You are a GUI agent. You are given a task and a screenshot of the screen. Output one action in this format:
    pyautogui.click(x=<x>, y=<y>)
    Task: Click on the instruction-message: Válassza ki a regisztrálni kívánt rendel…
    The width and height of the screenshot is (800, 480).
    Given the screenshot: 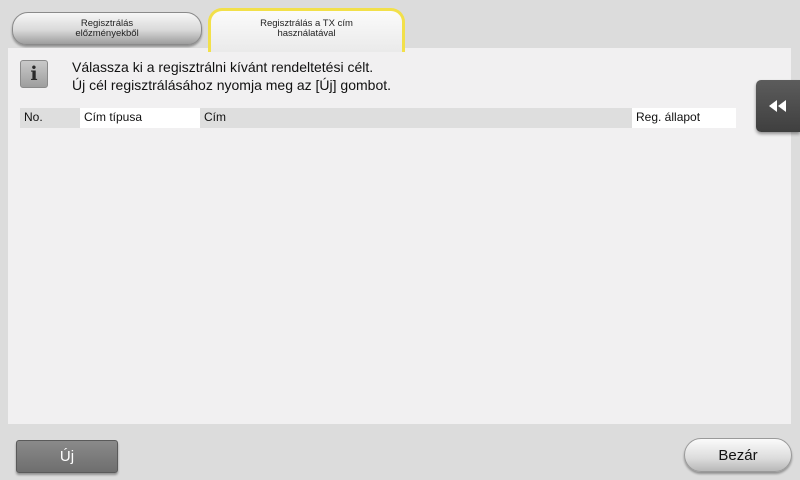 What is the action you would take?
    pyautogui.click(x=231, y=76)
    